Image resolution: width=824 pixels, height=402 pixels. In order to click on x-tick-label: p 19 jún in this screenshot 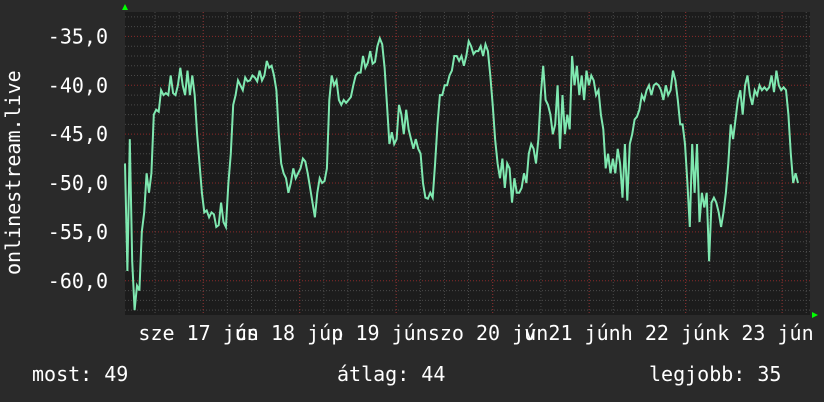, I will do `click(379, 333)`.